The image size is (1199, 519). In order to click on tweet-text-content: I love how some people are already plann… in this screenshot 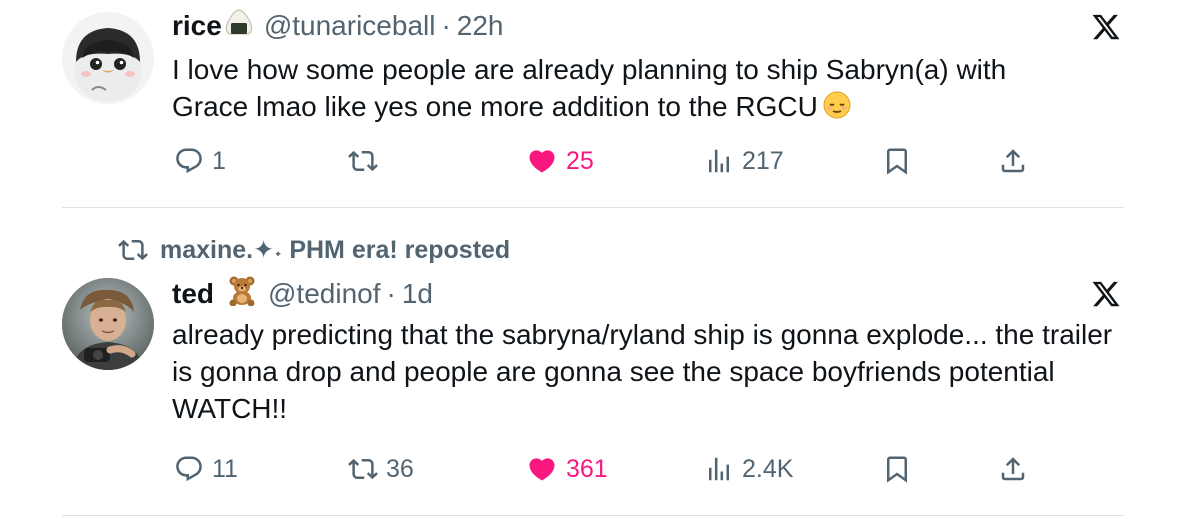, I will do `click(589, 88)`.